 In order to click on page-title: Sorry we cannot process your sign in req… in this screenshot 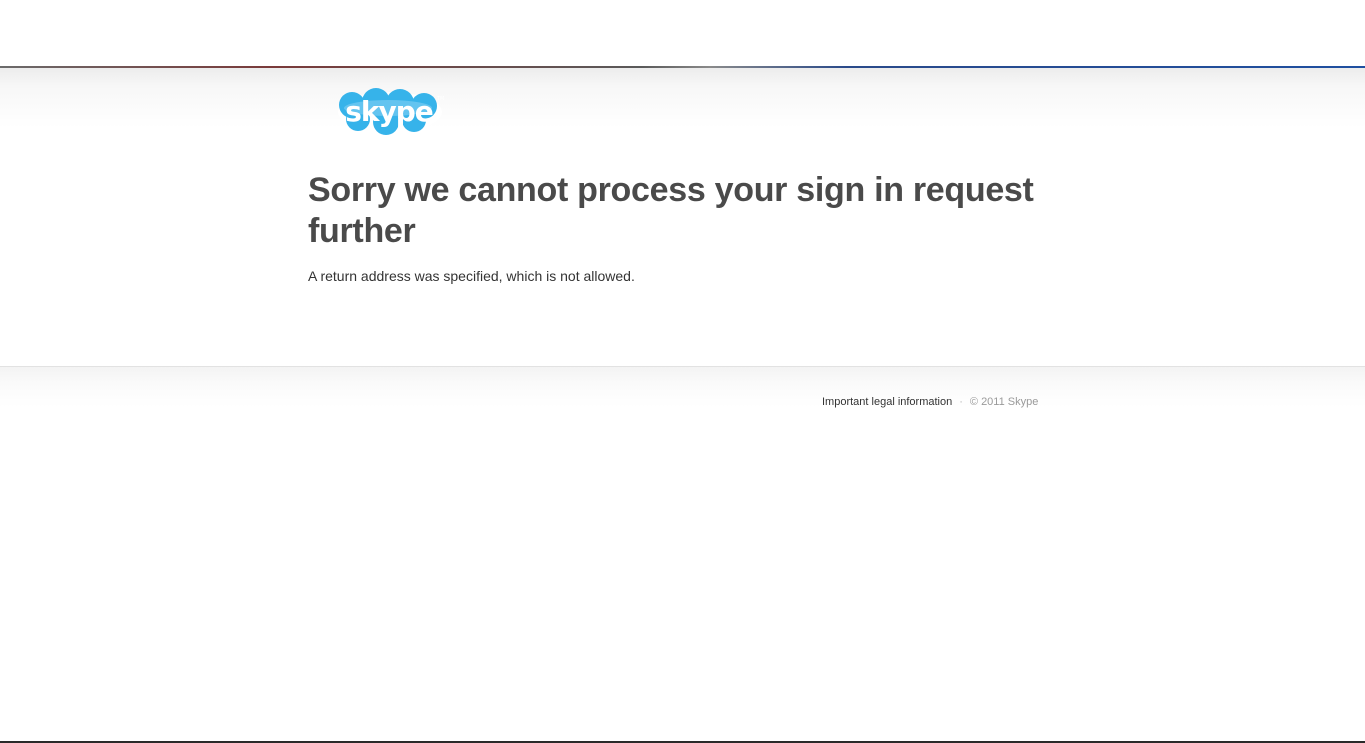, I will do `click(671, 210)`.